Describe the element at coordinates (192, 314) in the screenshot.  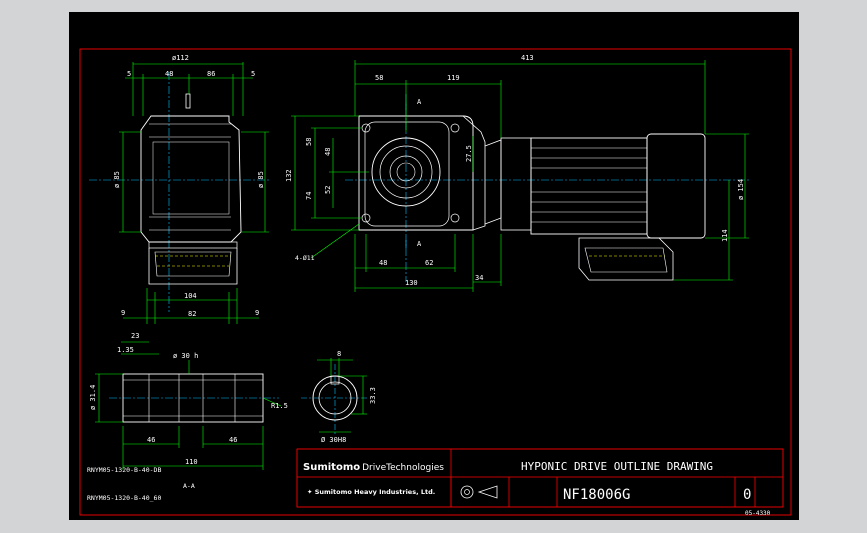
I see `dim-side-82: 82` at that location.